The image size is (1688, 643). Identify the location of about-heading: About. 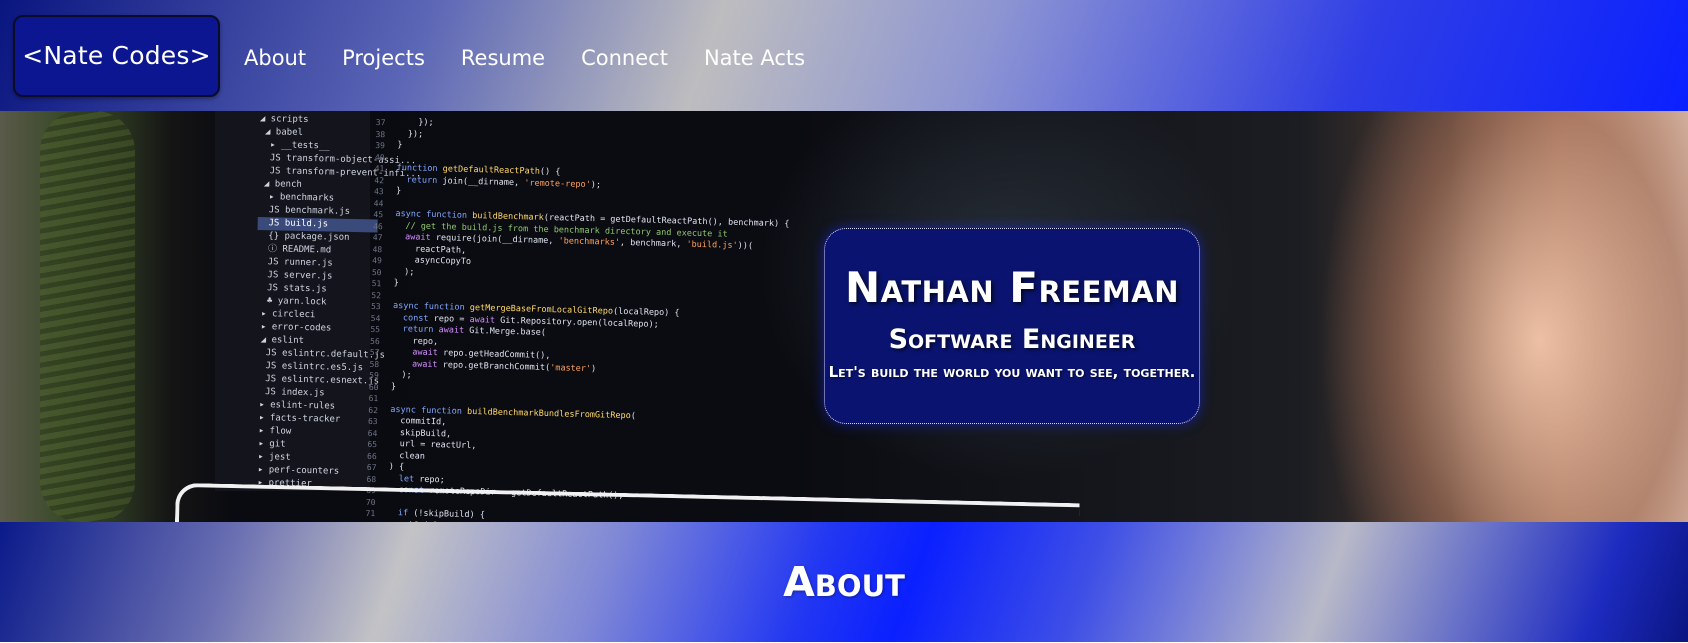
(844, 582).